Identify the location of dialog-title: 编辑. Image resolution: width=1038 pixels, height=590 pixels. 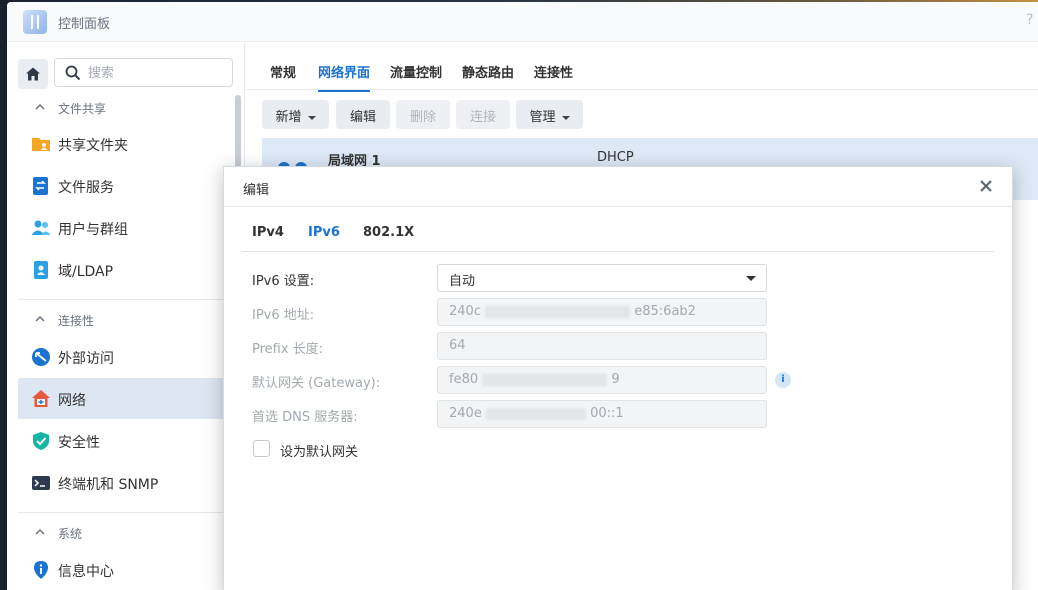
(256, 190).